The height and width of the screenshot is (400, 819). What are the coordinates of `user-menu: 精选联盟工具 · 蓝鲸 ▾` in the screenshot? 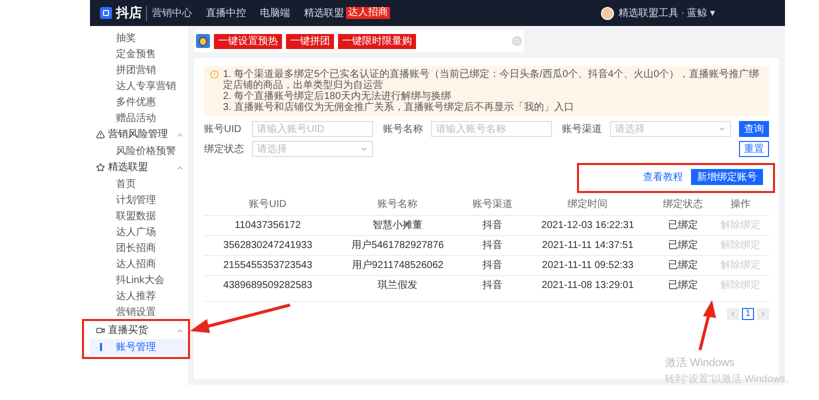 It's located at (666, 13).